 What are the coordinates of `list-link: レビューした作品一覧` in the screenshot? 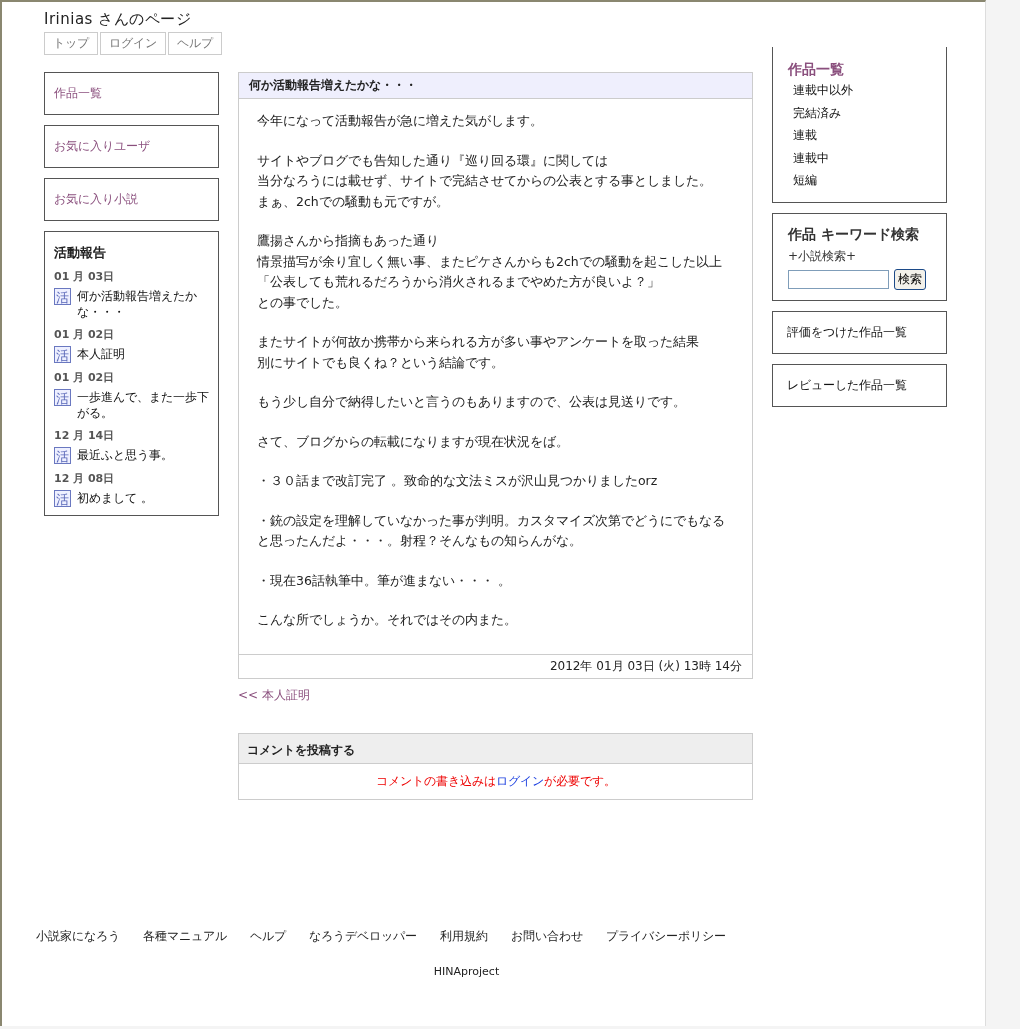 It's located at (859, 385).